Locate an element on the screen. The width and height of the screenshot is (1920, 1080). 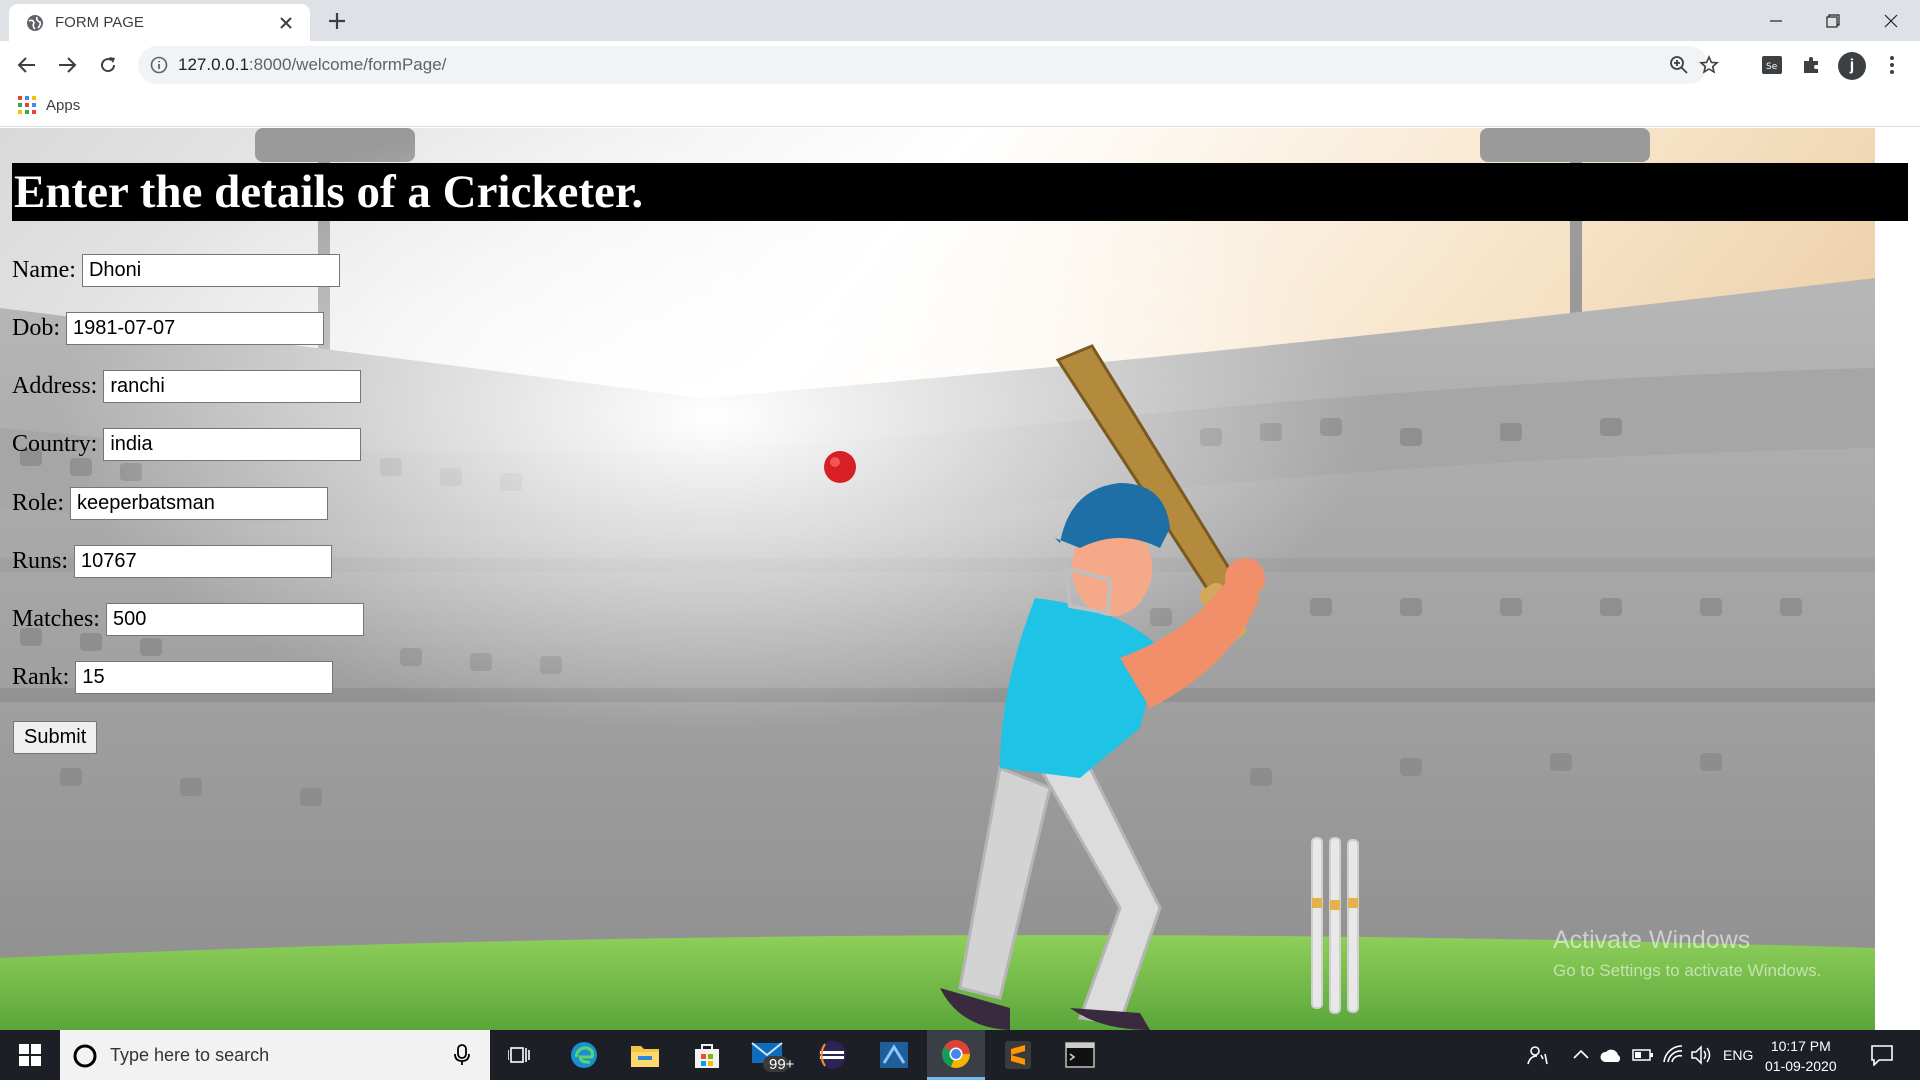
apps-label: Apps is located at coordinates (63, 105).